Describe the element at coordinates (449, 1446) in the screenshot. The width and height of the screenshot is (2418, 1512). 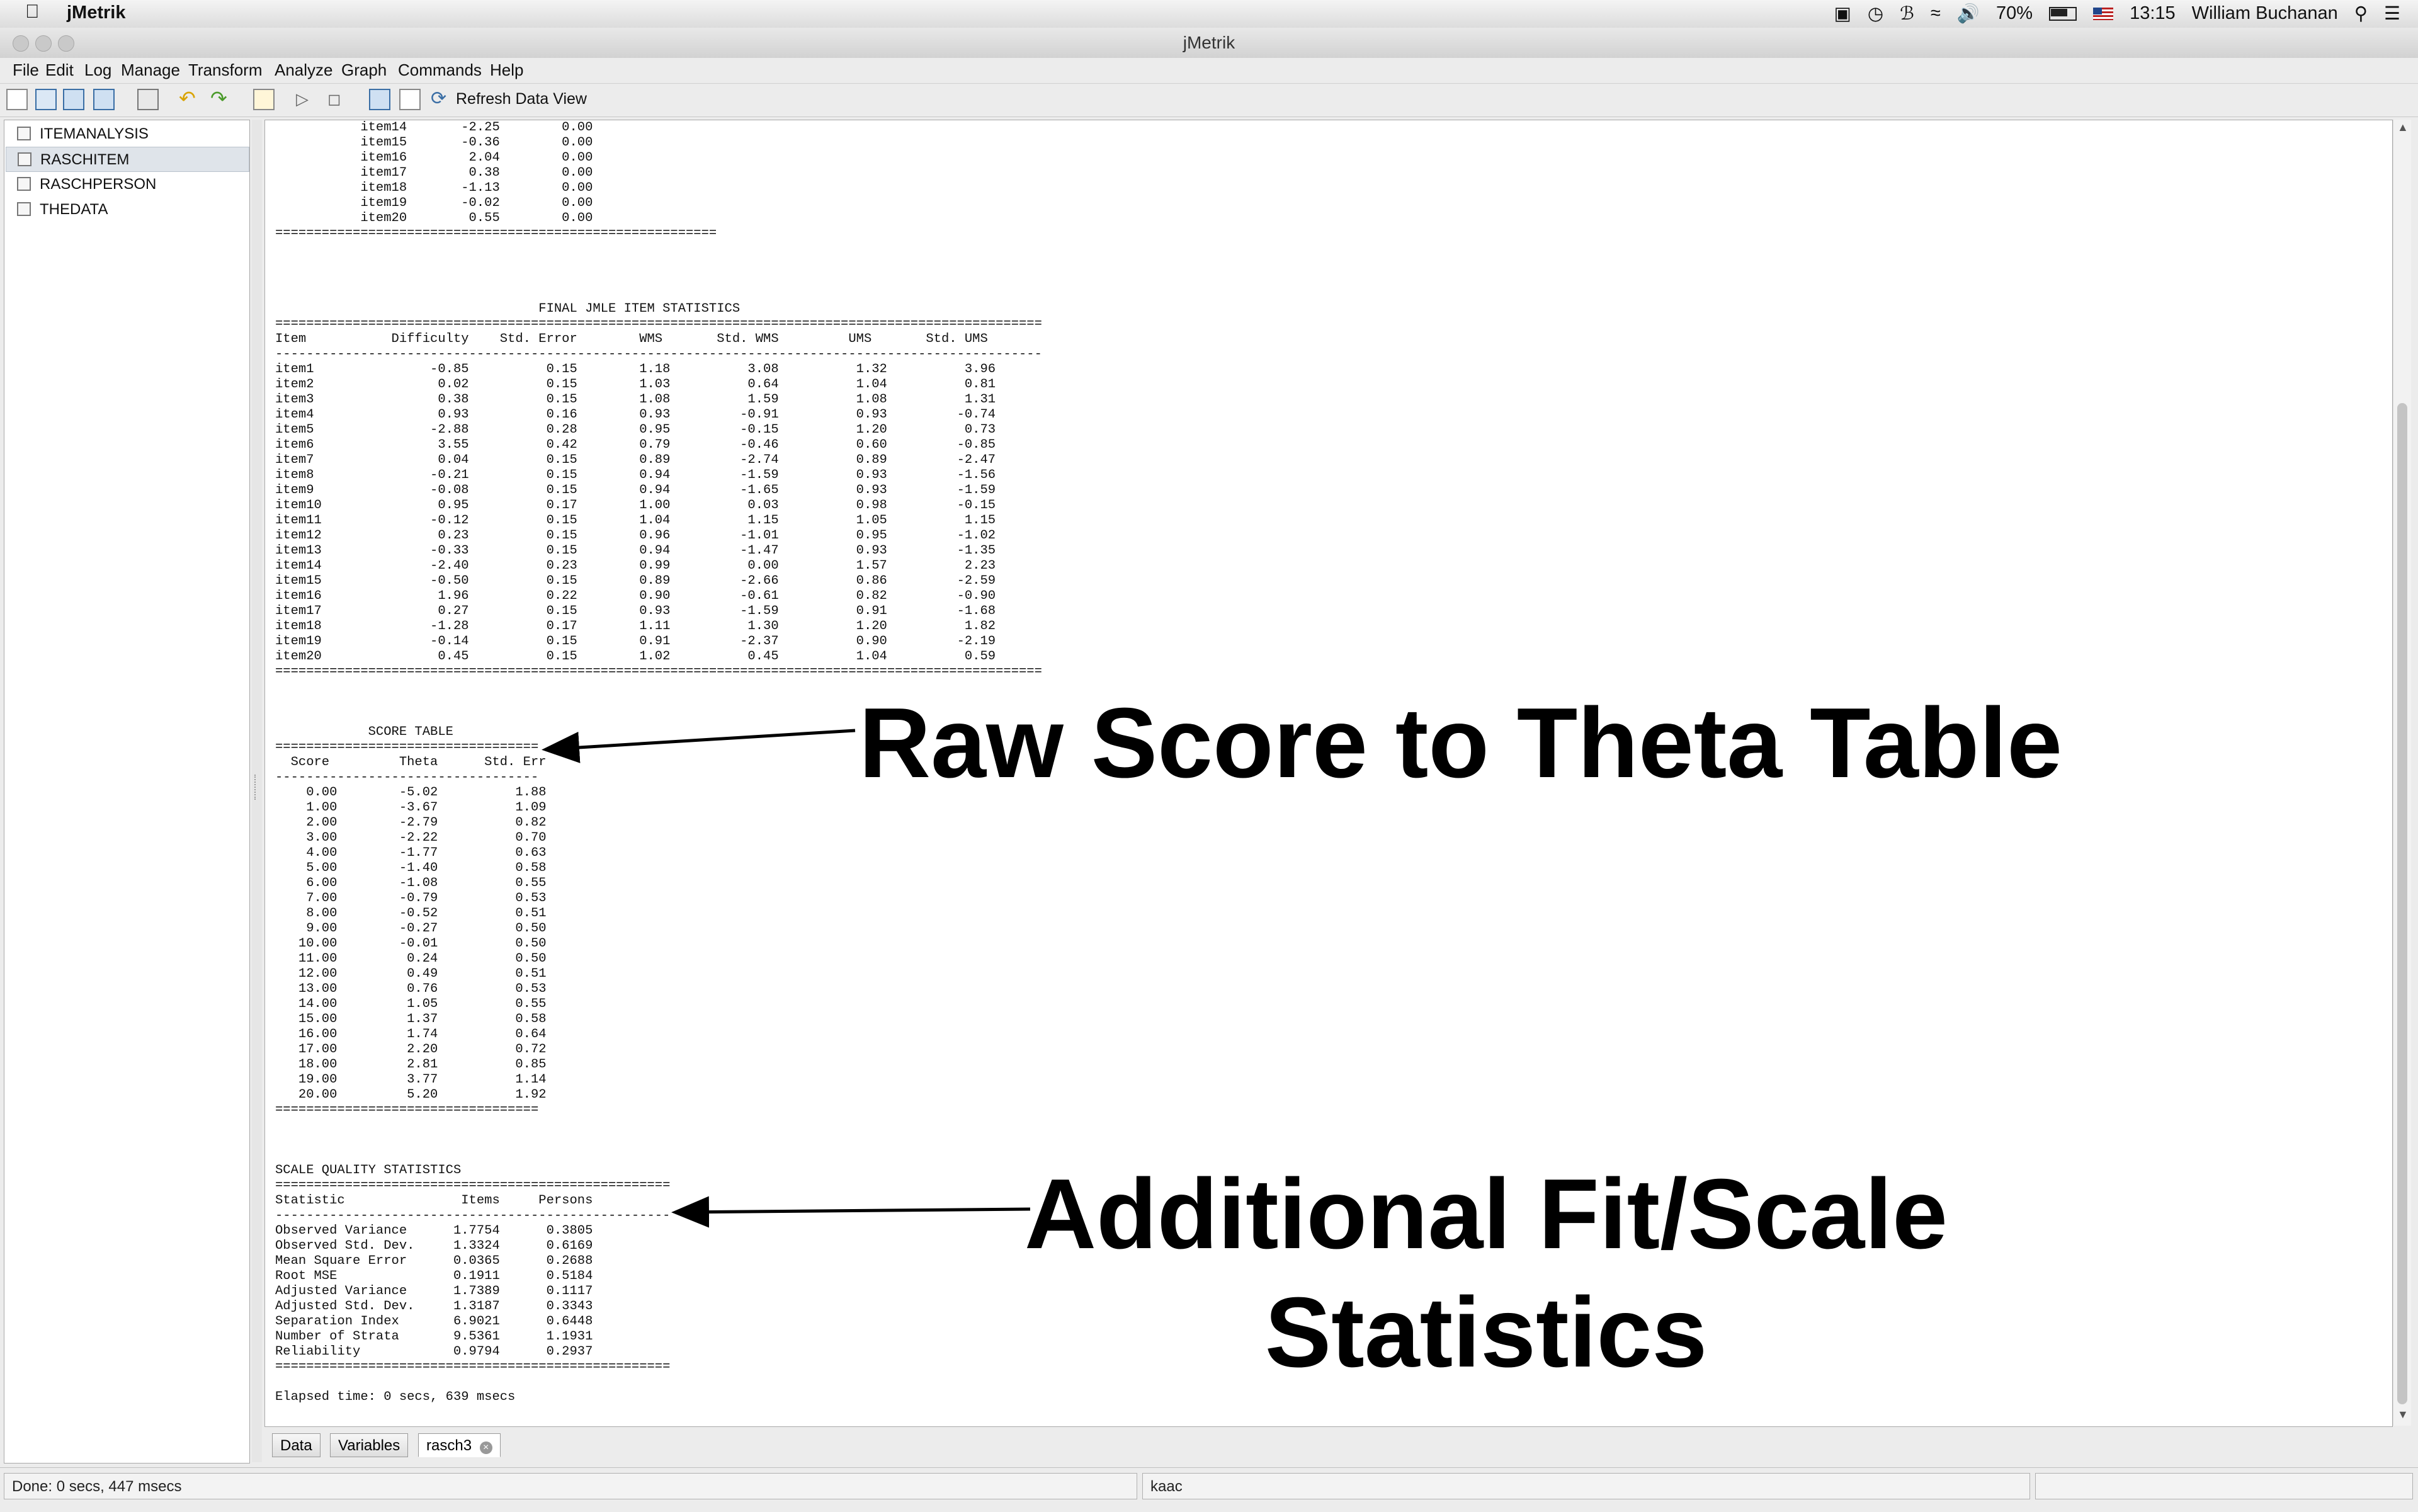
I see `tab-label: rasch3` at that location.